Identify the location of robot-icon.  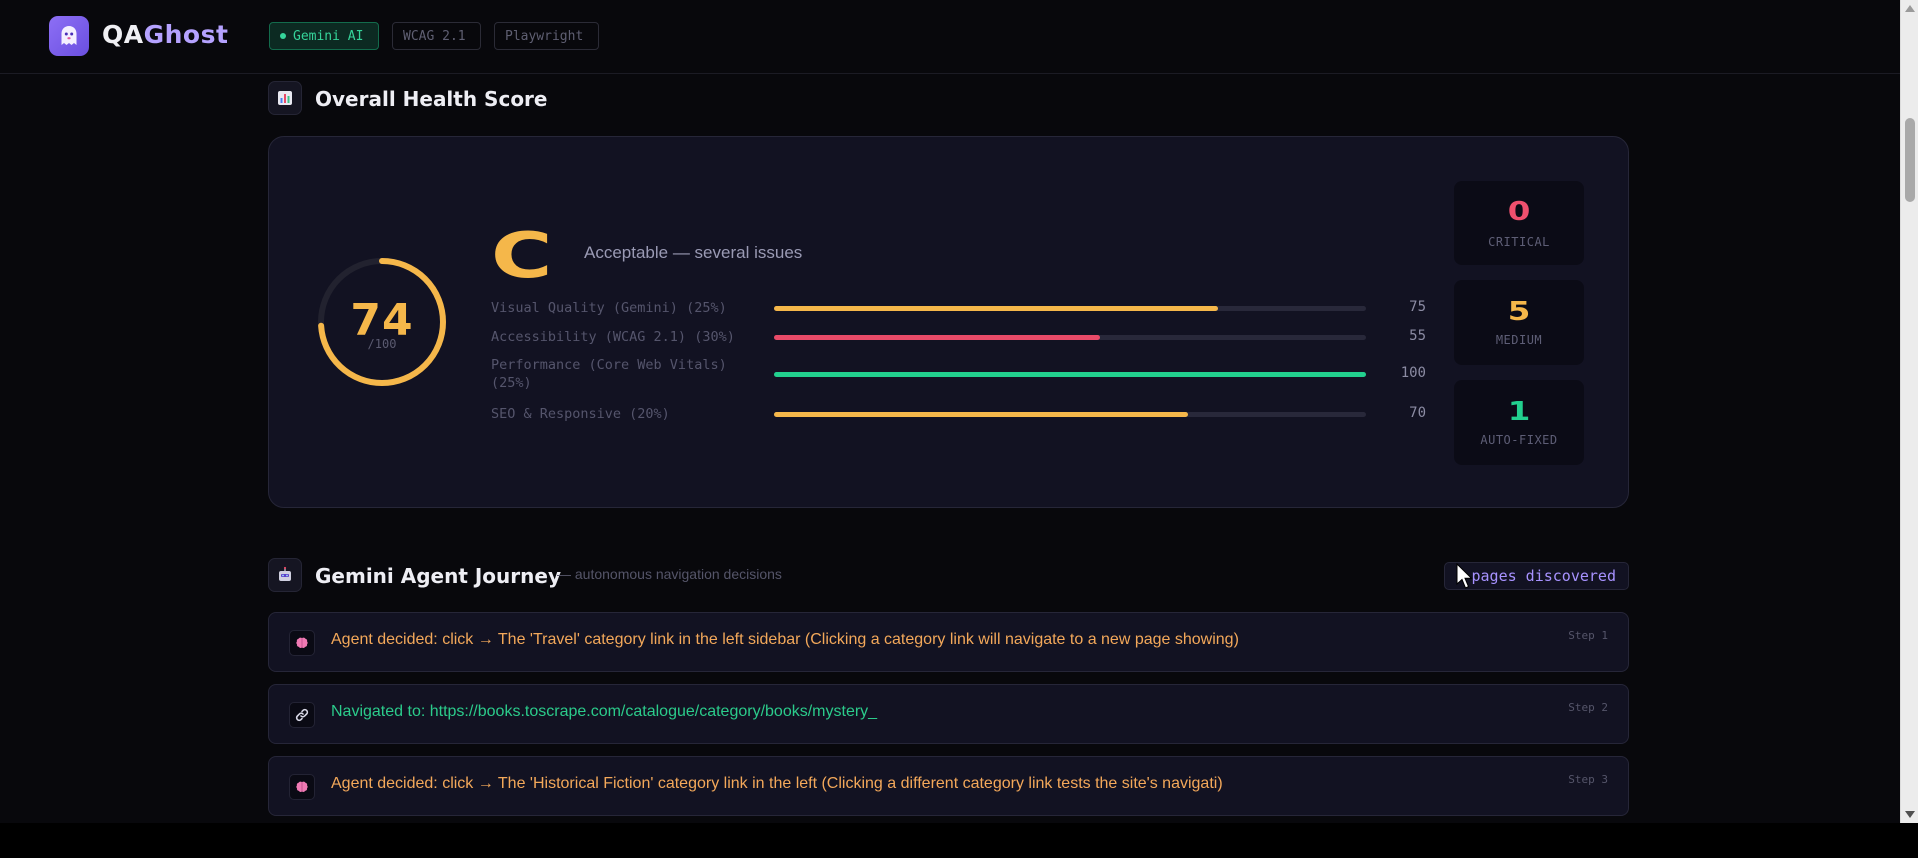
(285, 575).